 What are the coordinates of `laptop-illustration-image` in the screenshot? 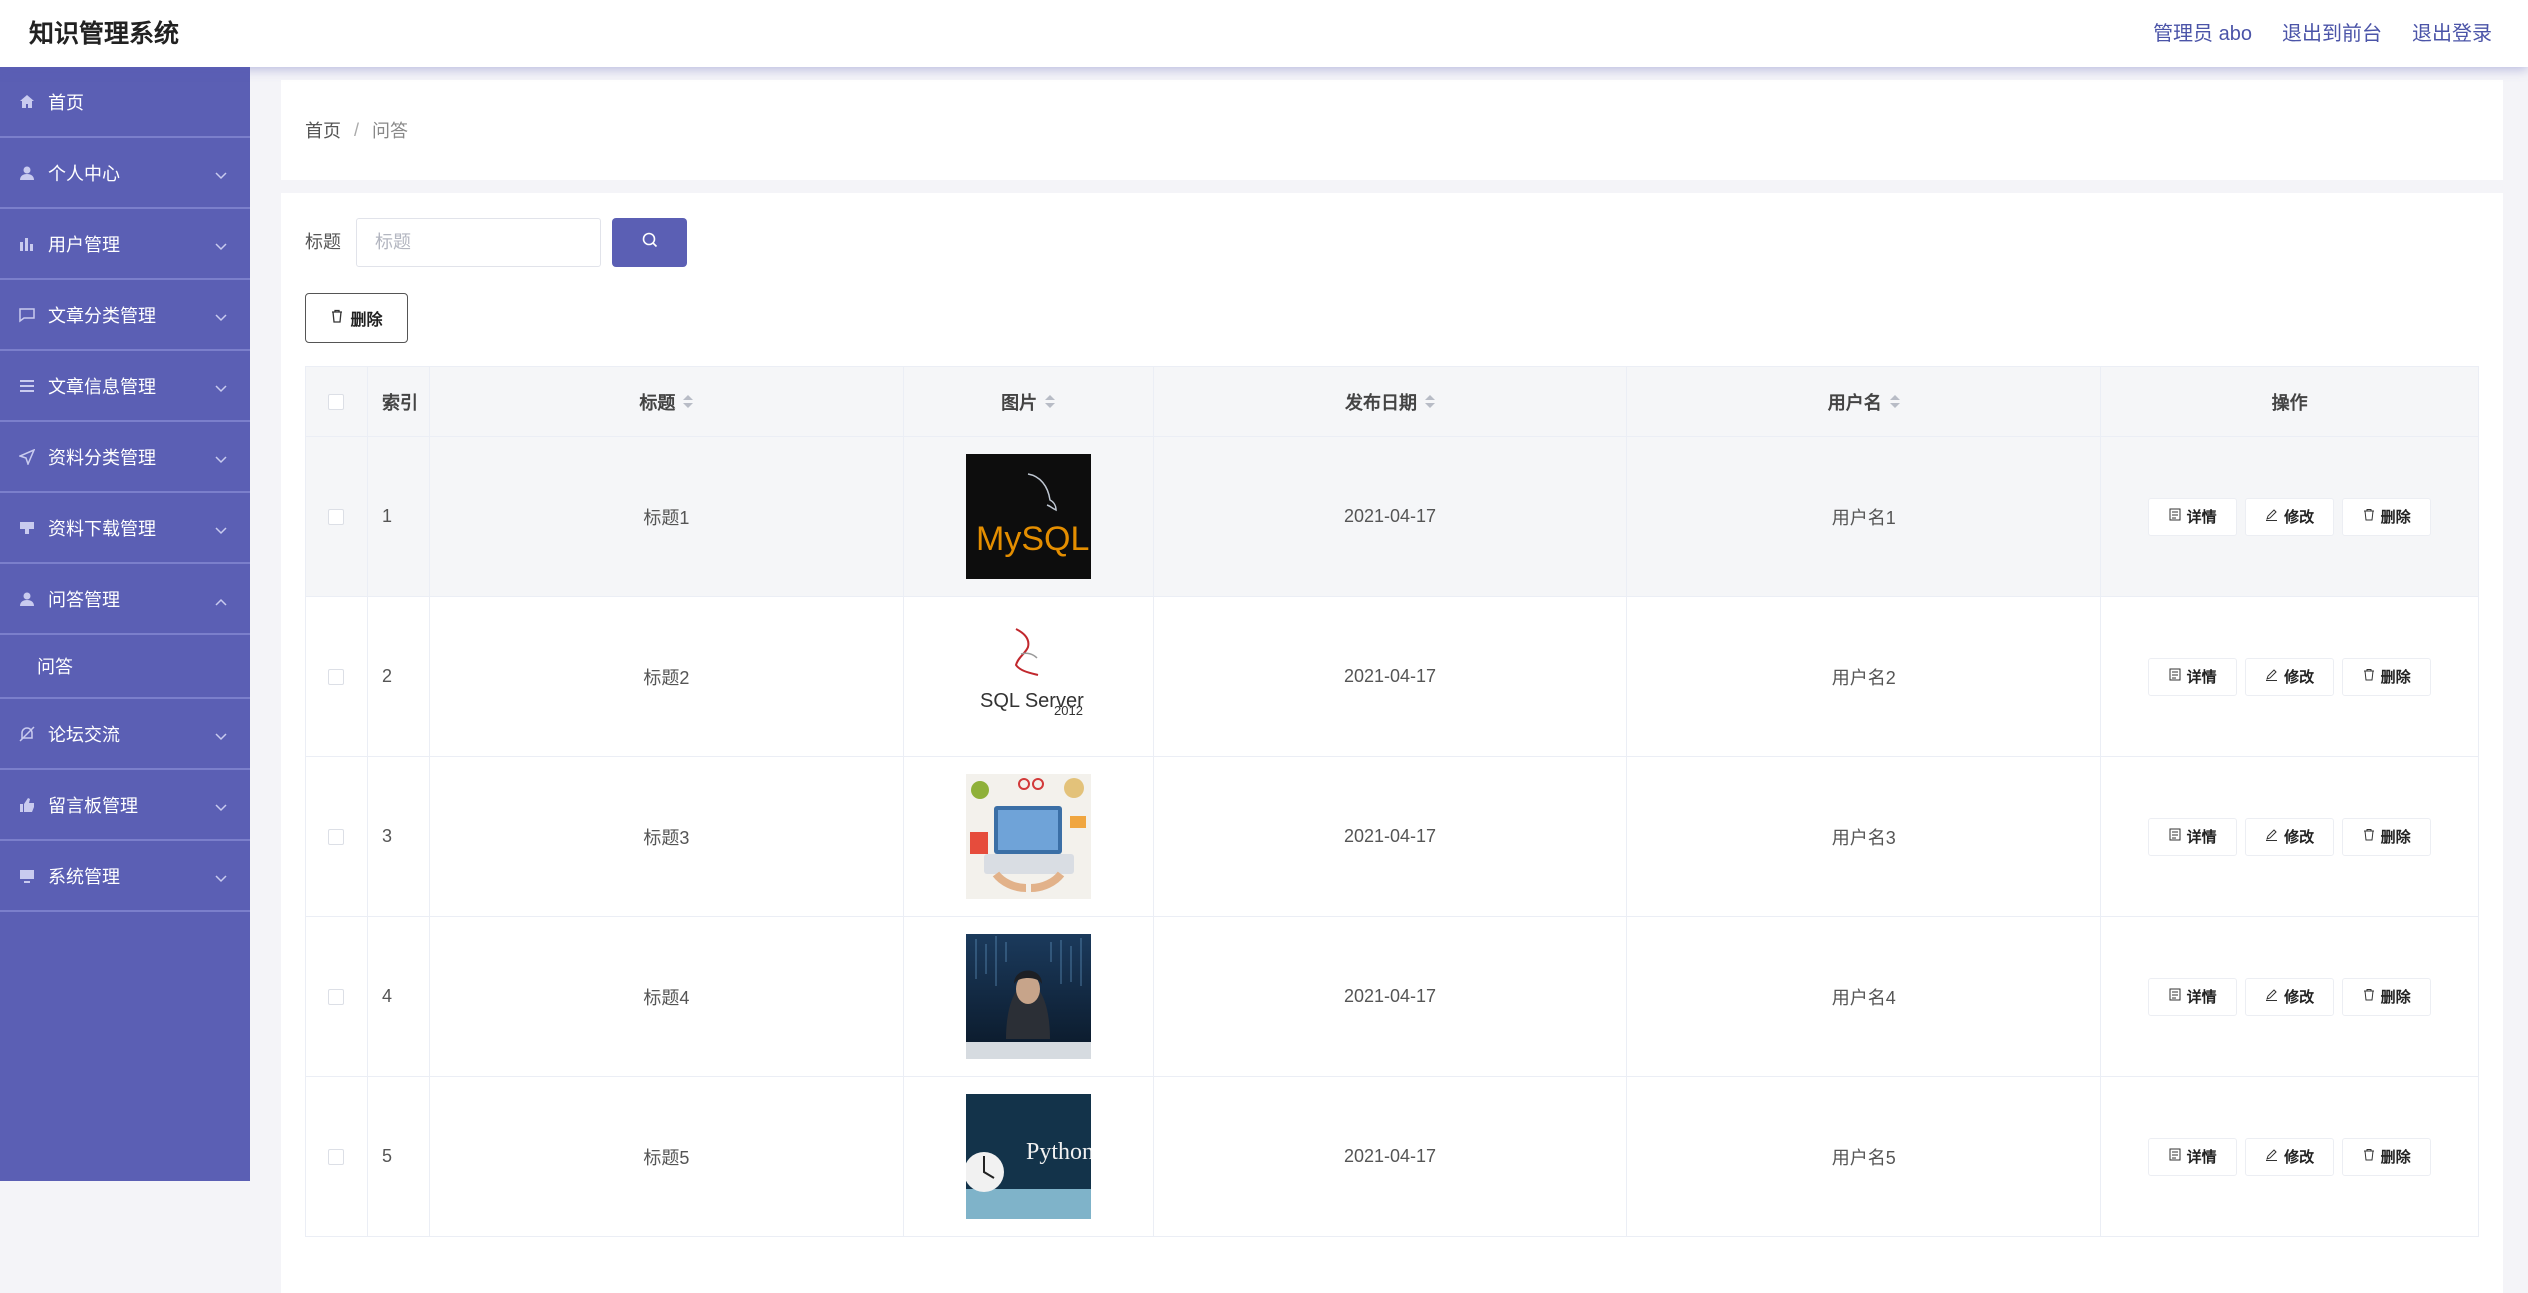 It's located at (1028, 836).